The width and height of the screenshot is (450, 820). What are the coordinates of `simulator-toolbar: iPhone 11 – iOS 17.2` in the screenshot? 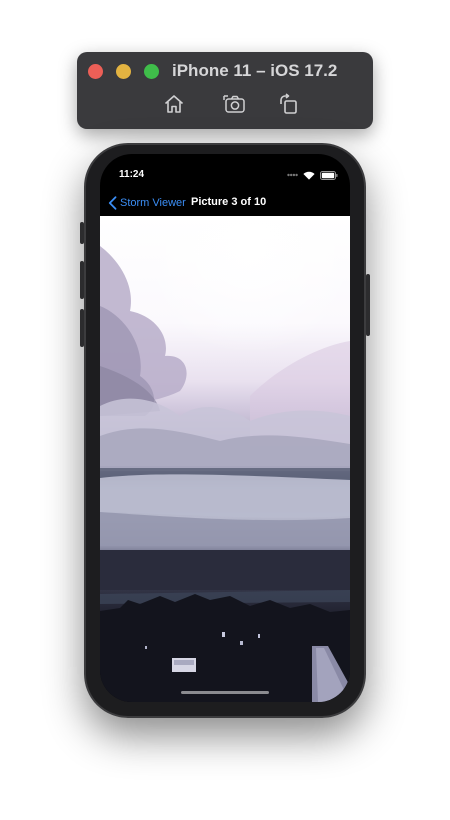 It's located at (225, 90).